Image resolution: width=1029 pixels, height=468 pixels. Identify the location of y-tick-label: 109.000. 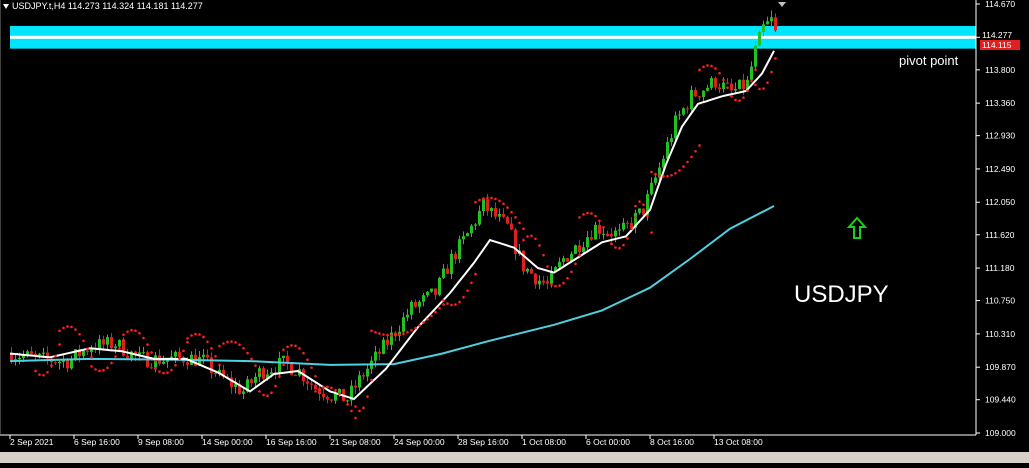
(1000, 433).